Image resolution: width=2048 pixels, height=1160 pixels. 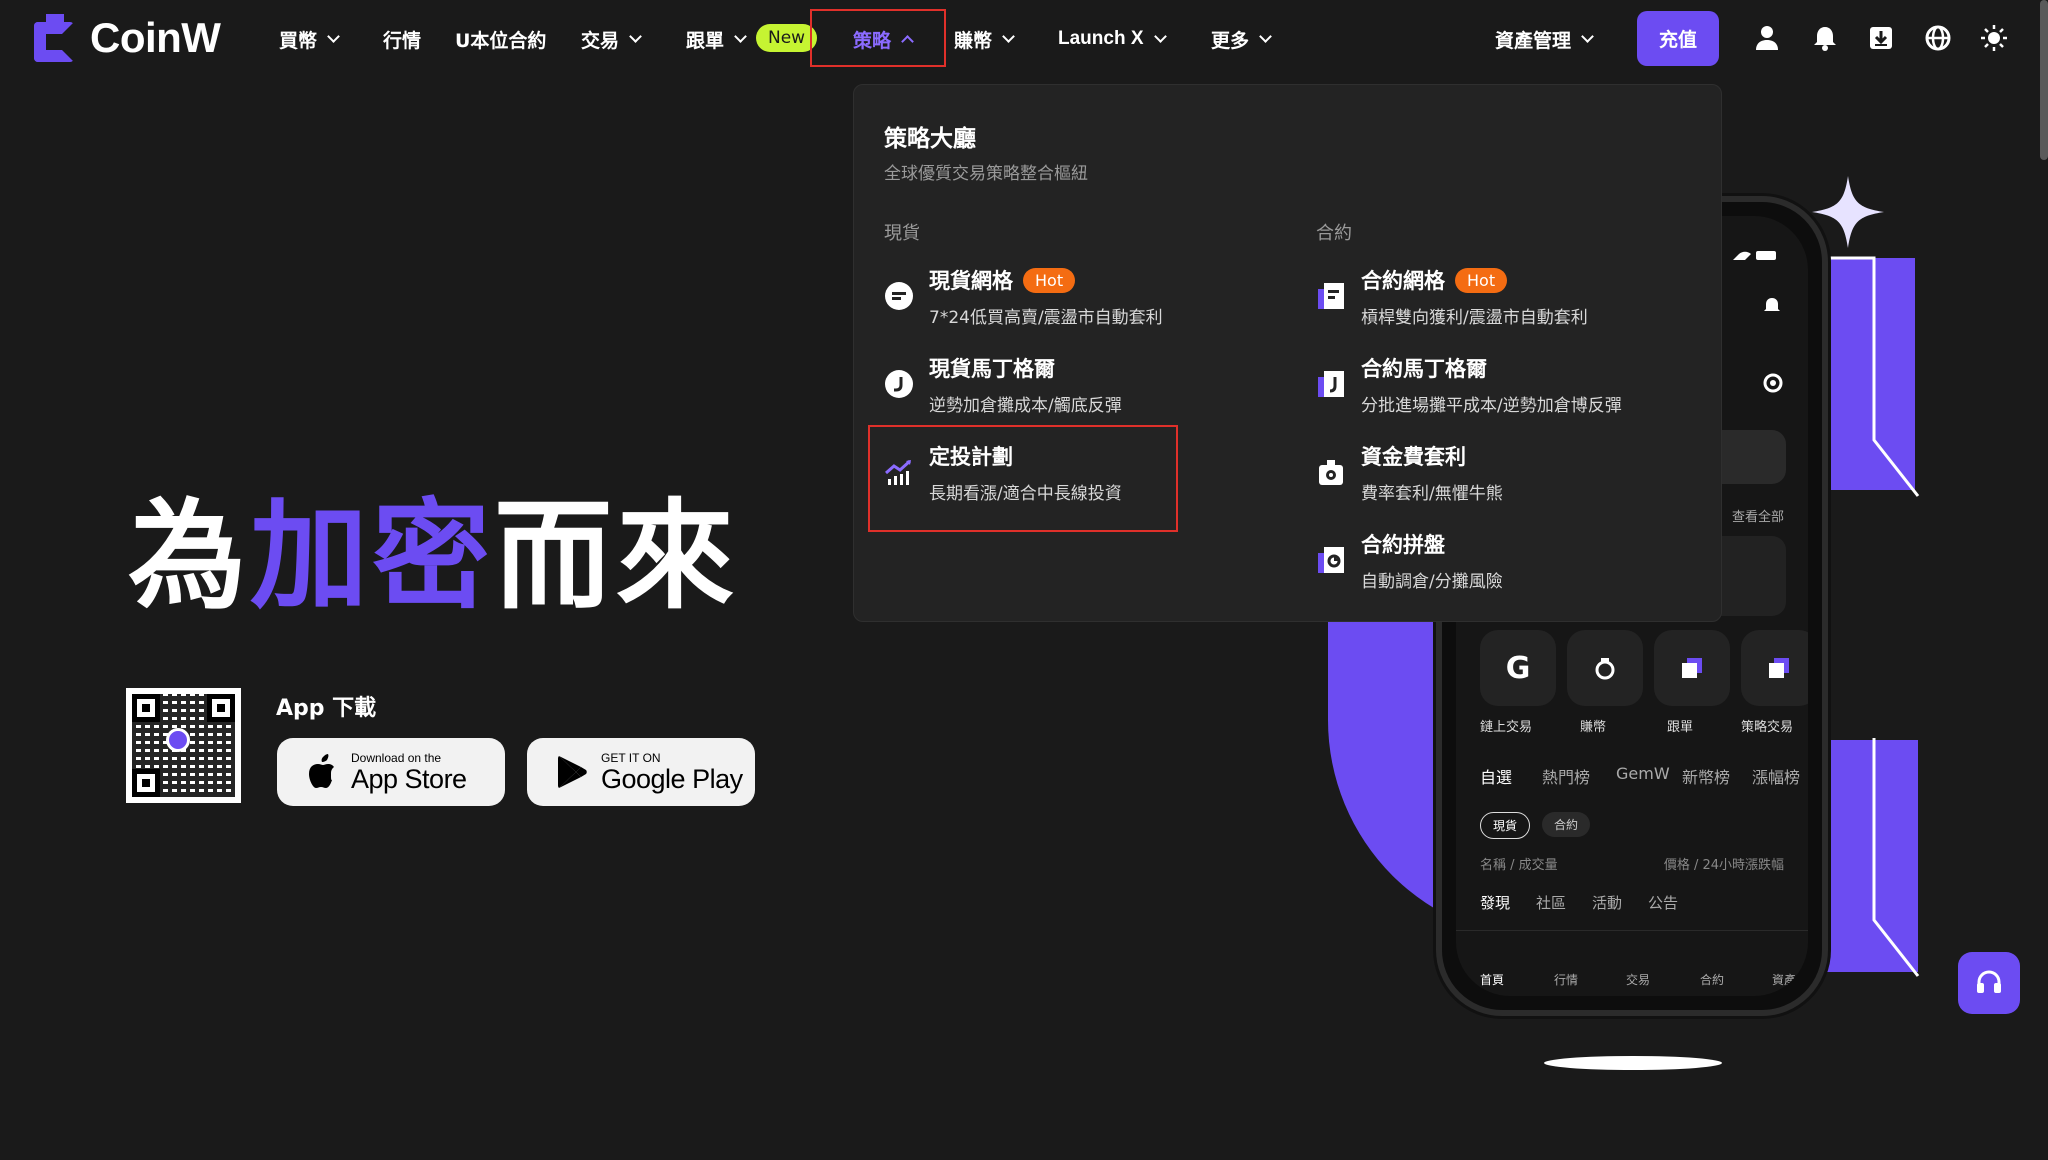 I want to click on strategy-item-futures-grid: 合約網格 Hot 槓桿雙向獲利/震盪市自動套利, so click(x=1496, y=299).